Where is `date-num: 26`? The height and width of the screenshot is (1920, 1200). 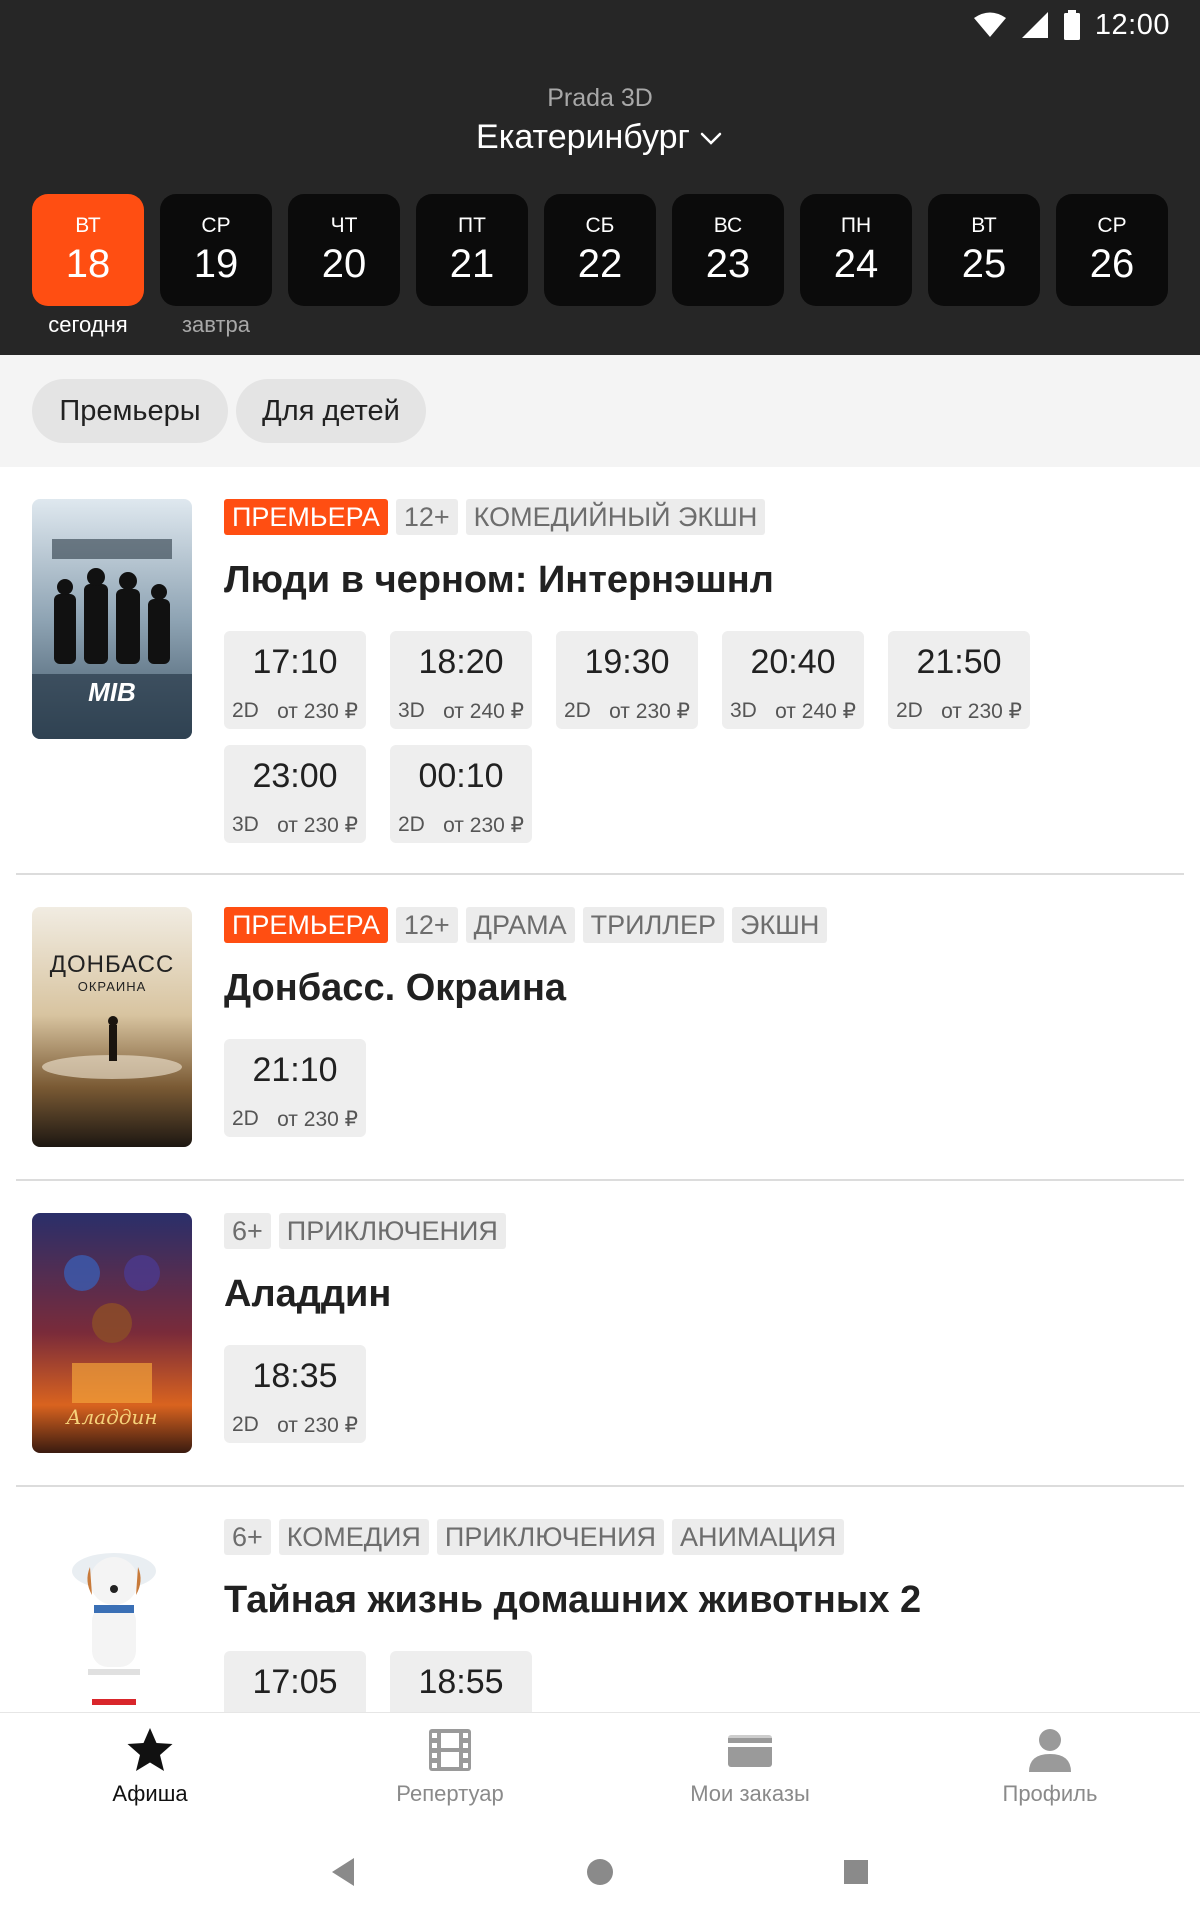 date-num: 26 is located at coordinates (1112, 263).